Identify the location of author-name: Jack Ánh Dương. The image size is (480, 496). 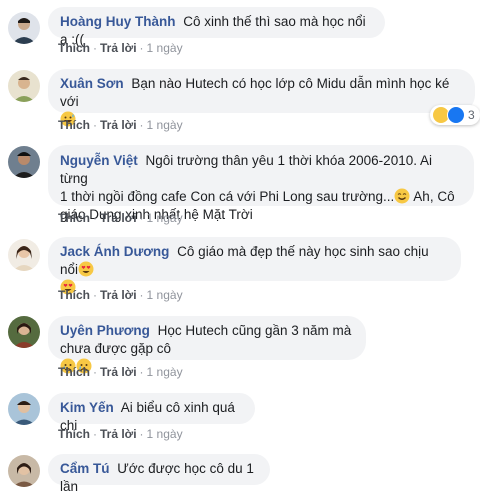
(114, 251).